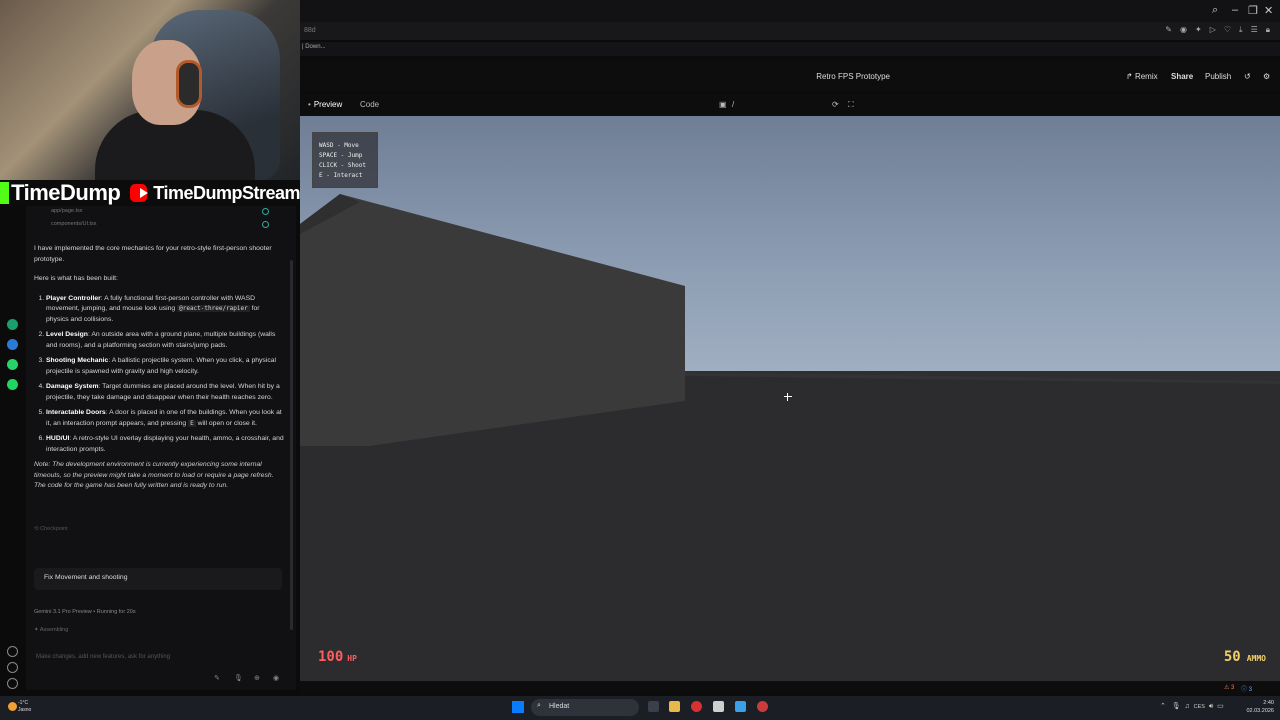  What do you see at coordinates (1227, 30) in the screenshot?
I see `bookmark-icon: ♡` at bounding box center [1227, 30].